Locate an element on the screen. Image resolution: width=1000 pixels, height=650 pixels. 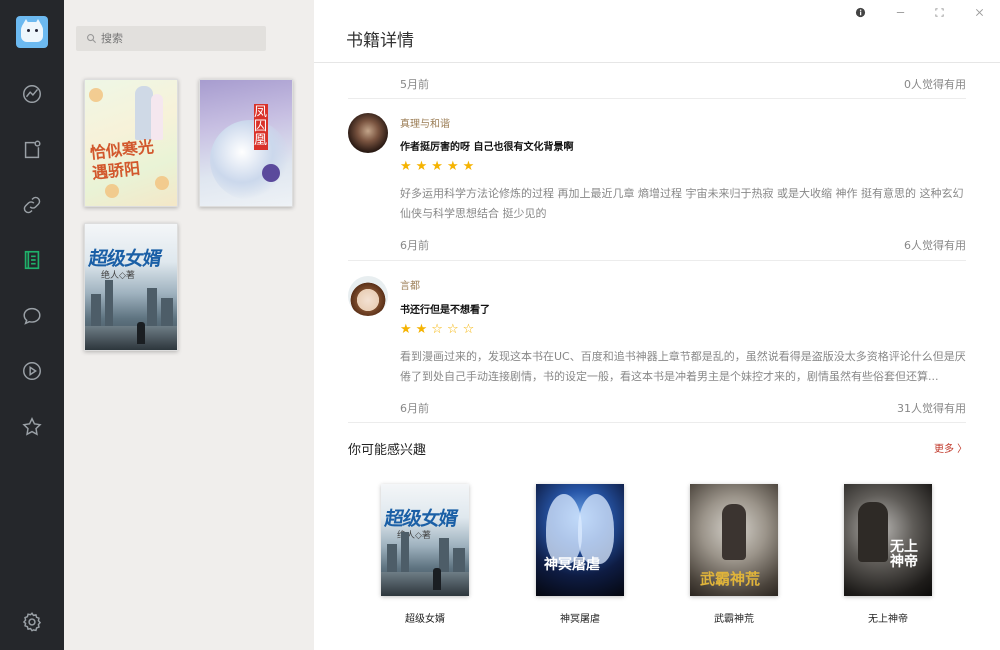
recommend-book-4: 无上神帝 is located at coordinates (888, 540).